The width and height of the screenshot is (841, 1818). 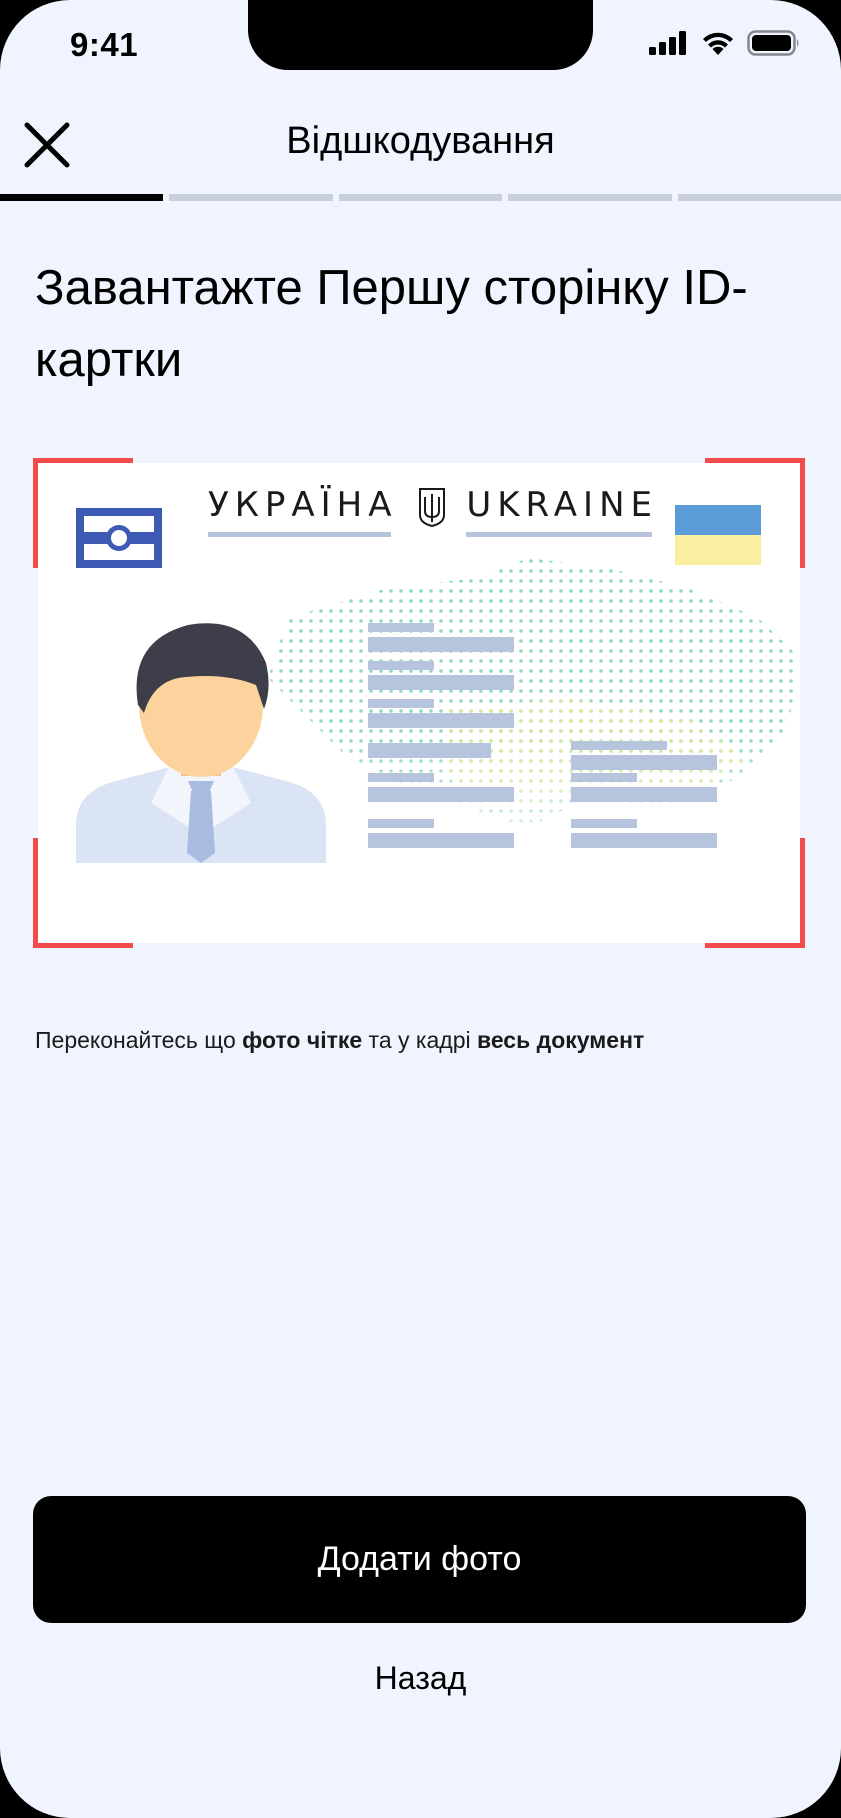 I want to click on hint-text-2: та у кадрі, so click(x=419, y=1040).